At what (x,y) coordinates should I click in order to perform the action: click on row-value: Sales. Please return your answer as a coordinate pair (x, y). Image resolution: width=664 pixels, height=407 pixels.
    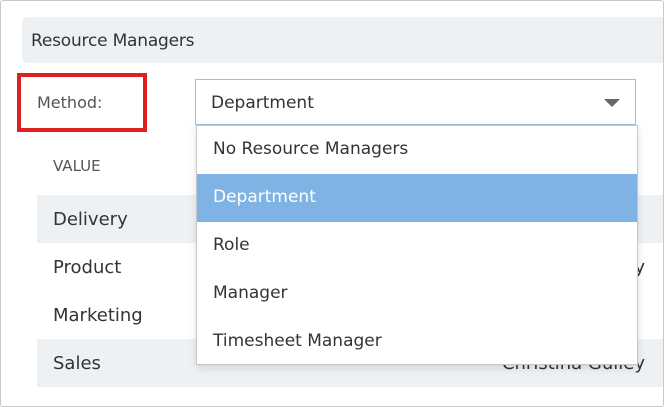
    Looking at the image, I should click on (77, 363).